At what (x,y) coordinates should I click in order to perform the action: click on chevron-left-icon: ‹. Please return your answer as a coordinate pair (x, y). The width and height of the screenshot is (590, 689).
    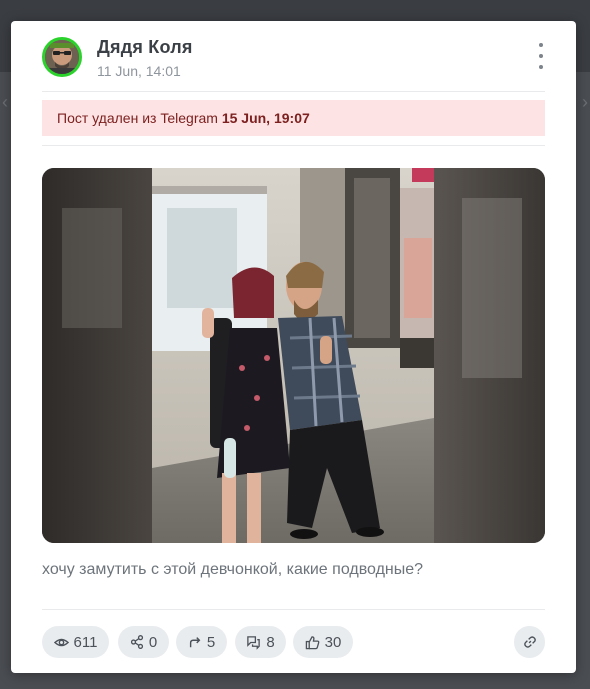
    Looking at the image, I should click on (5, 102).